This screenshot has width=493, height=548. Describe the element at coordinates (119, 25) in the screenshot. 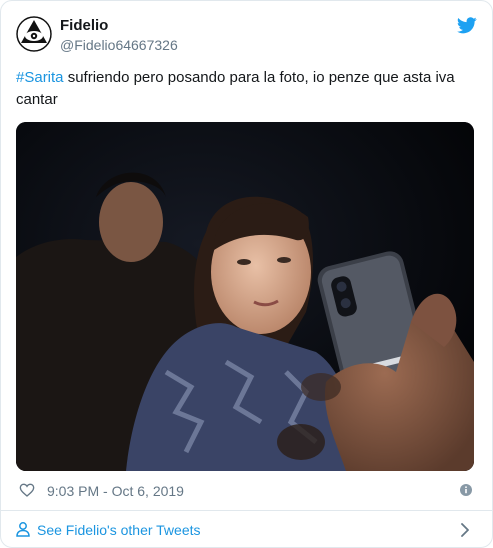

I see `display-name: Fidelio` at that location.